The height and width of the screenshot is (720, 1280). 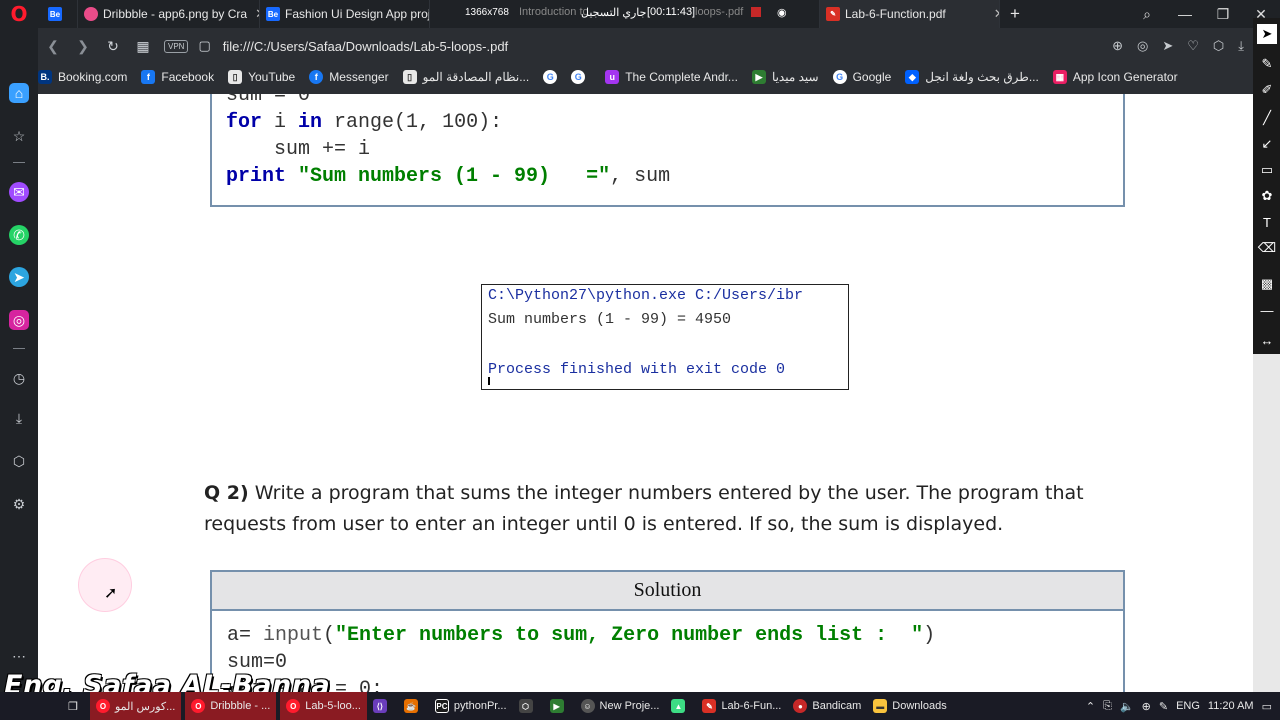 What do you see at coordinates (19, 235) in the screenshot?
I see `whatsapp-icon: ✆` at bounding box center [19, 235].